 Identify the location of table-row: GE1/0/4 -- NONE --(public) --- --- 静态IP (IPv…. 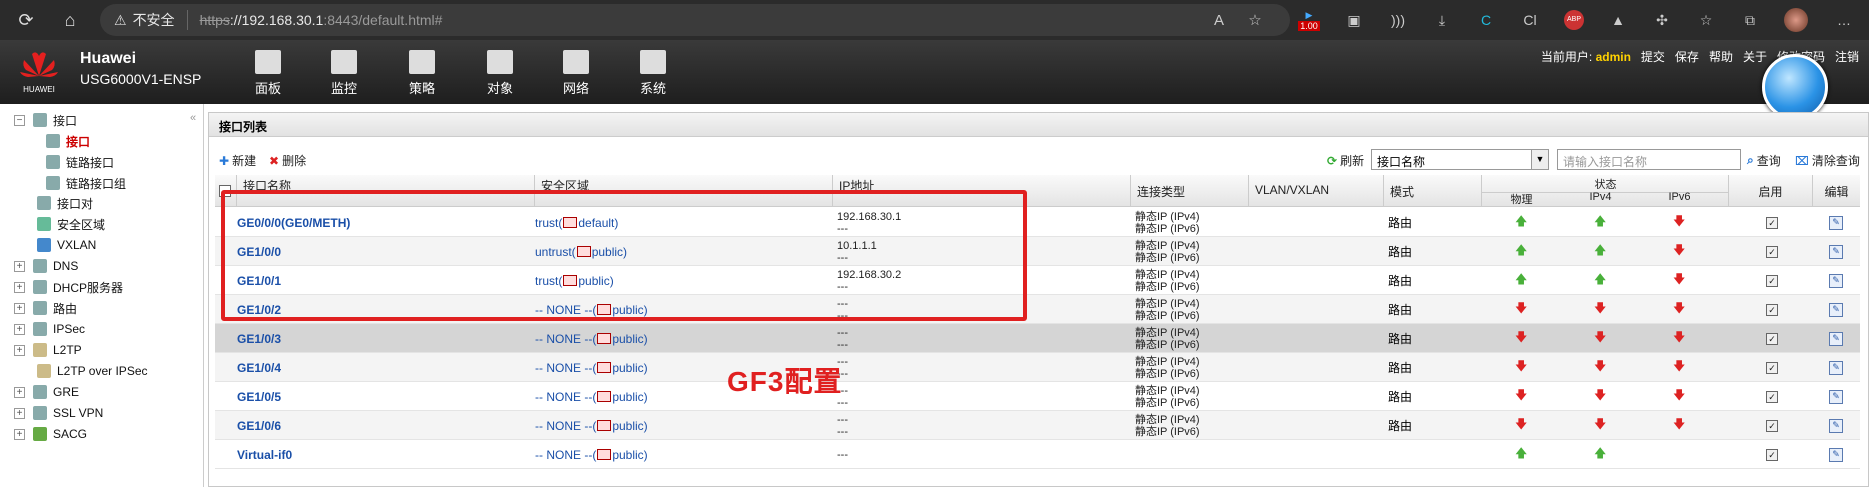
(1037, 367).